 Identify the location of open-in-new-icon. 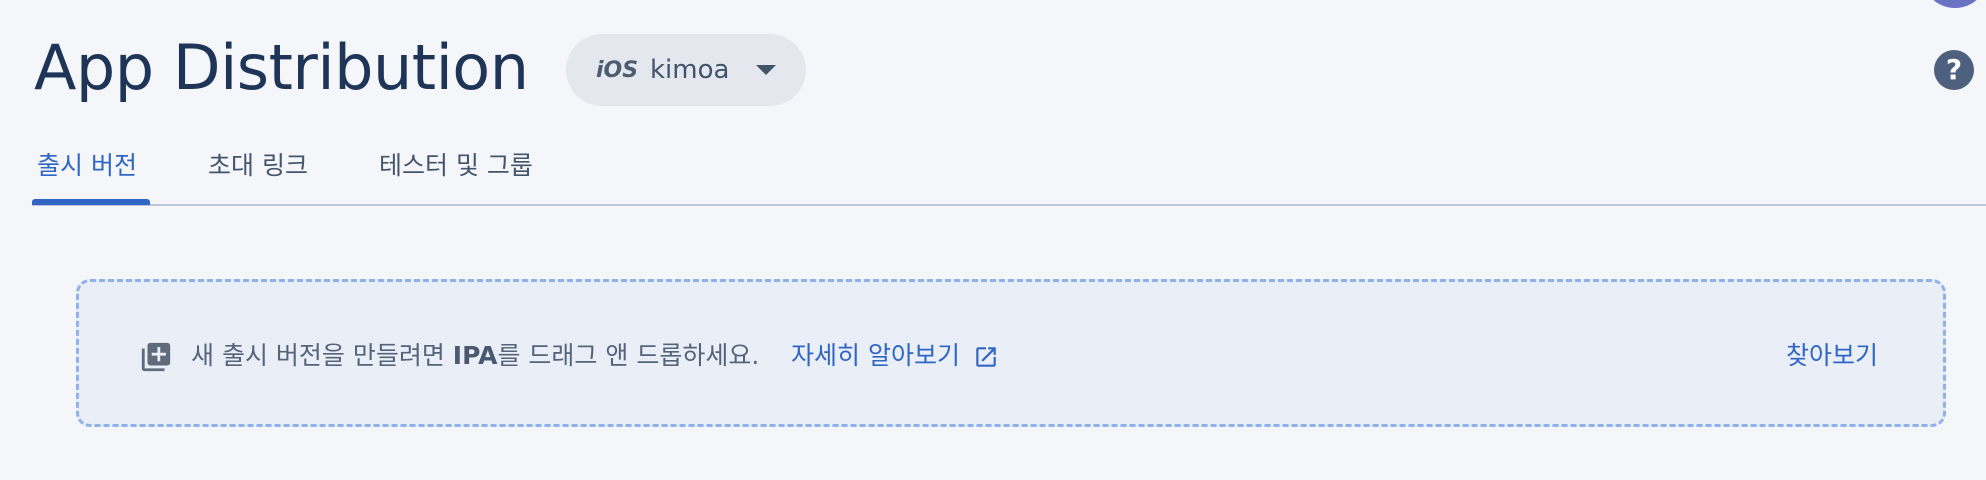
(986, 357).